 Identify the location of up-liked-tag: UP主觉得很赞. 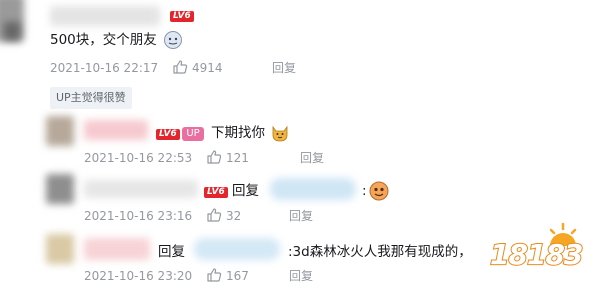
(91, 98).